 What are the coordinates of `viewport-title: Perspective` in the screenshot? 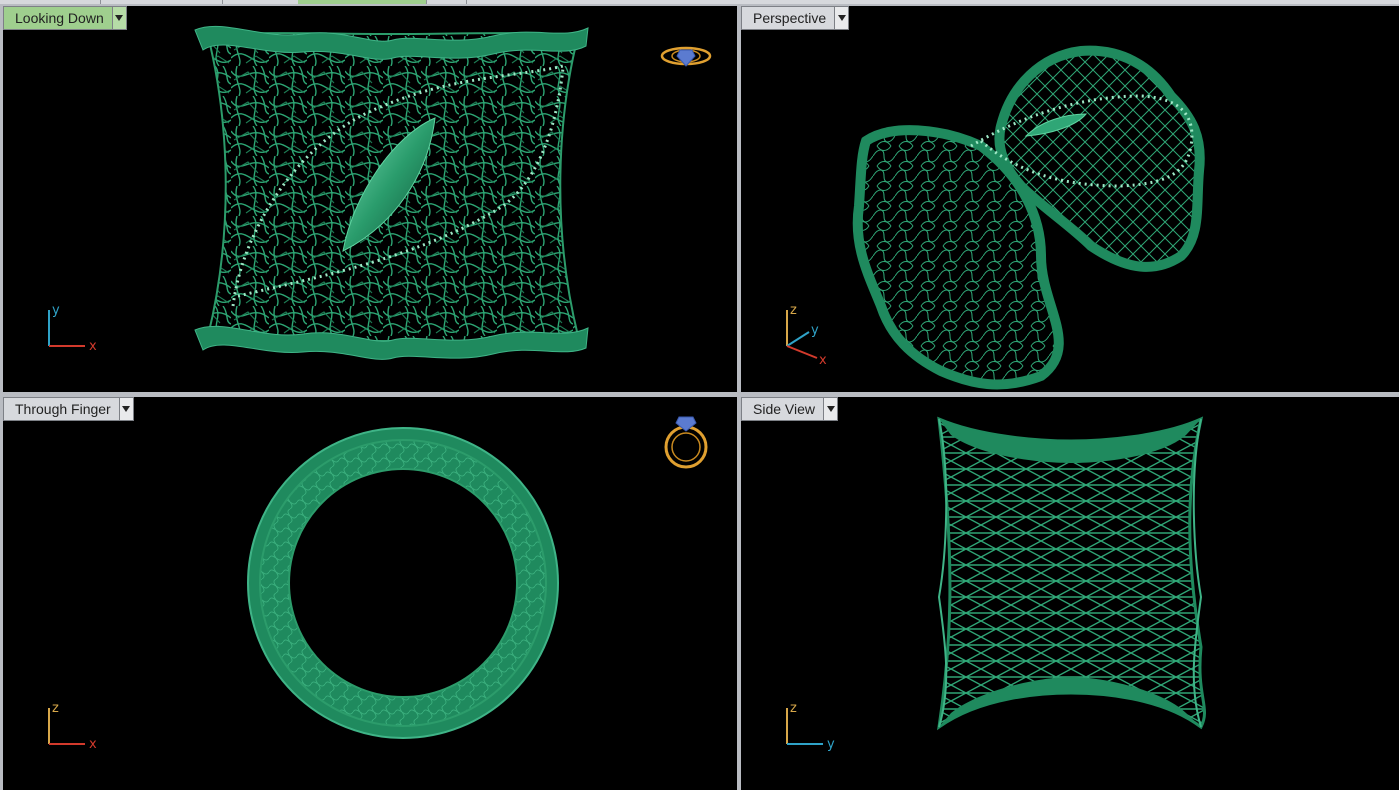 It's located at (788, 18).